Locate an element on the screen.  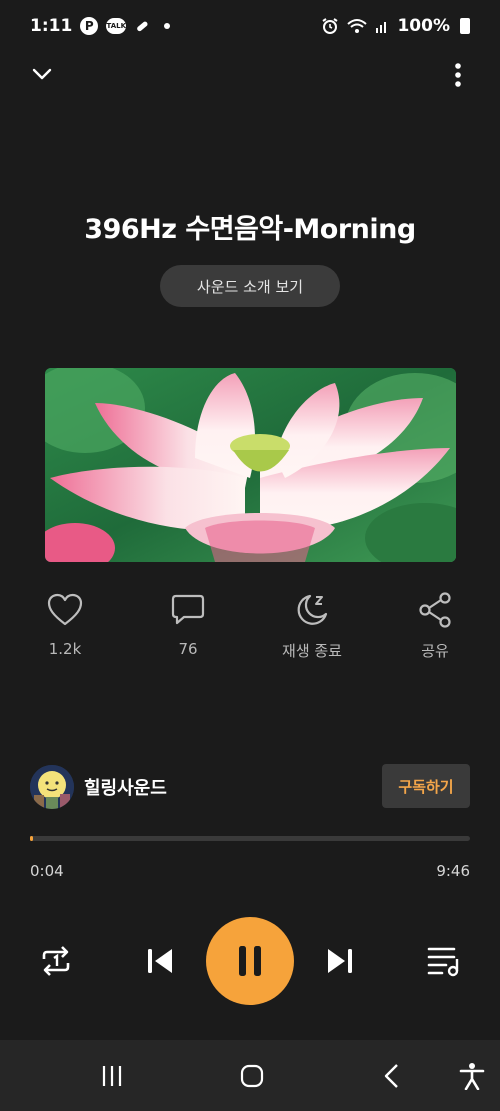
pill-icon is located at coordinates (142, 26).